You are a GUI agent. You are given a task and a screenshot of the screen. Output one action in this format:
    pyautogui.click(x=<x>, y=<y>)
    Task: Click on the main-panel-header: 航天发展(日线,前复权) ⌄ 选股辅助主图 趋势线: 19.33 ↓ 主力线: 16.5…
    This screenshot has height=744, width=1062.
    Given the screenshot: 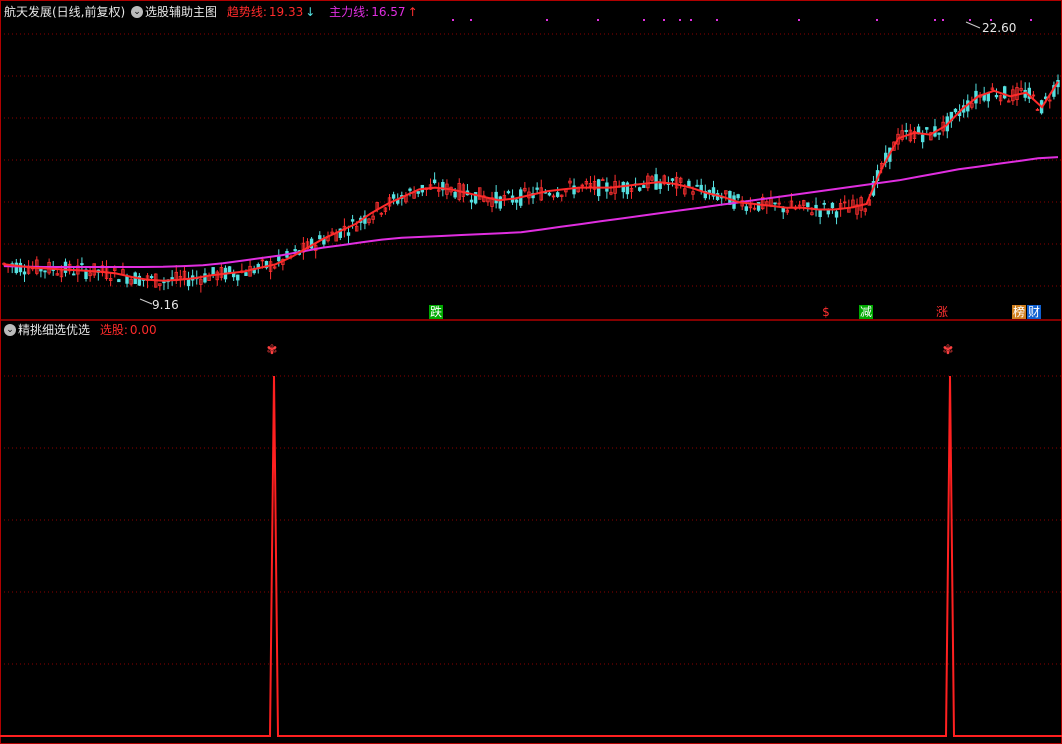 What is the action you would take?
    pyautogui.click(x=212, y=12)
    